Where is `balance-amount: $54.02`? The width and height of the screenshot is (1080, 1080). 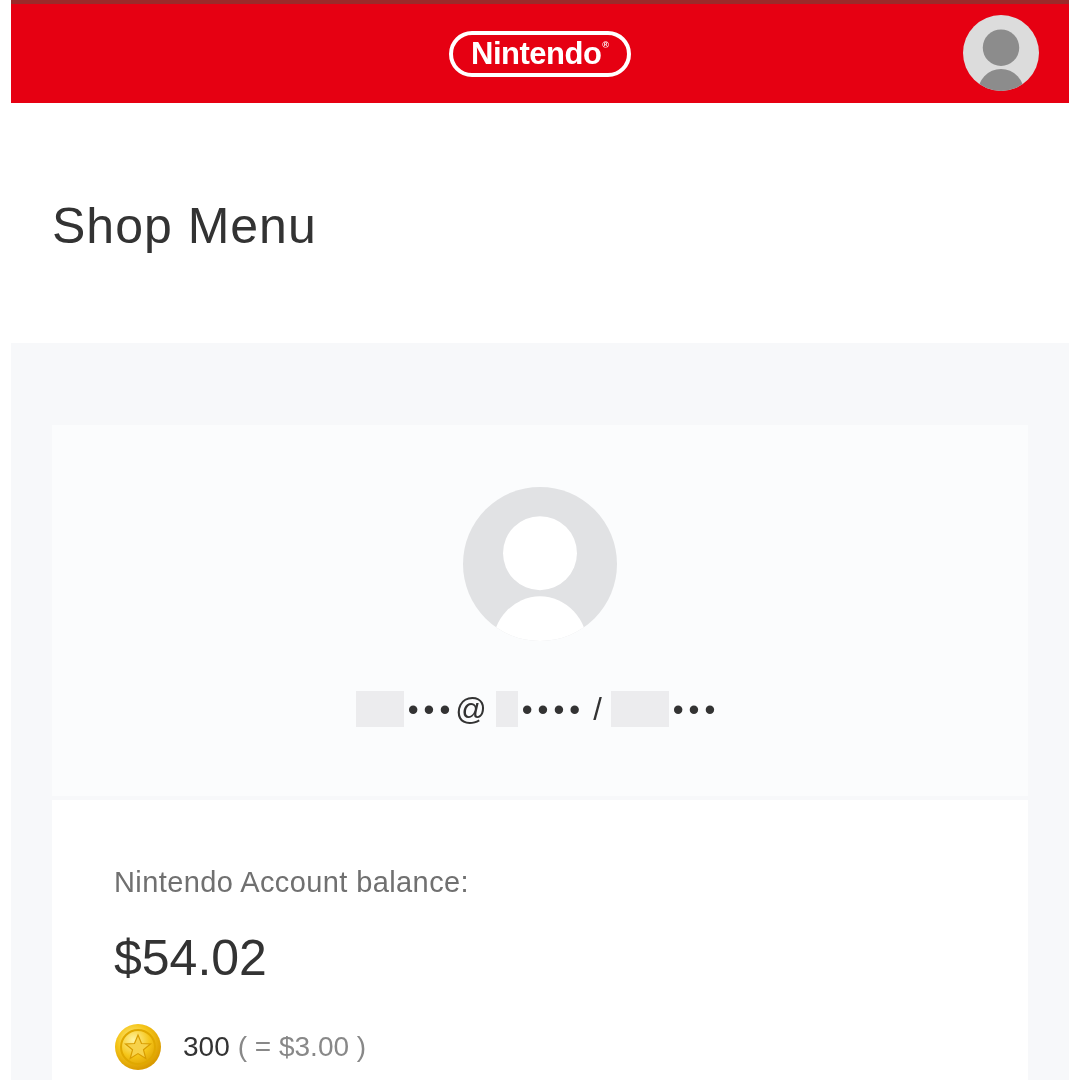 balance-amount: $54.02 is located at coordinates (190, 958).